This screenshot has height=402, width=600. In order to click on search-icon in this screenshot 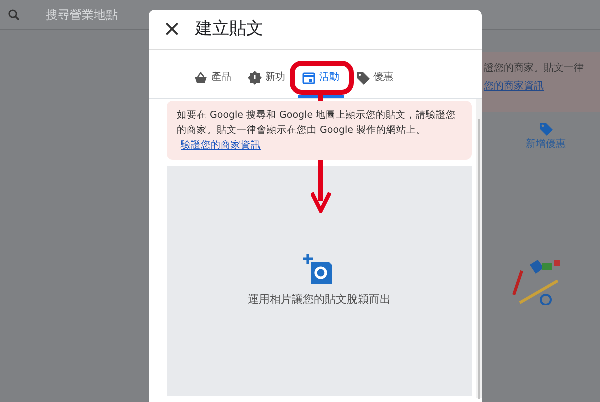, I will do `click(14, 14)`.